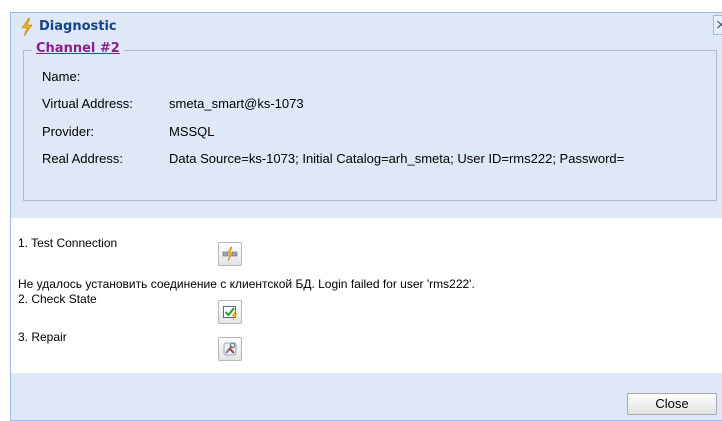  I want to click on window-titlebar: Diagnostic ×, so click(366, 27).